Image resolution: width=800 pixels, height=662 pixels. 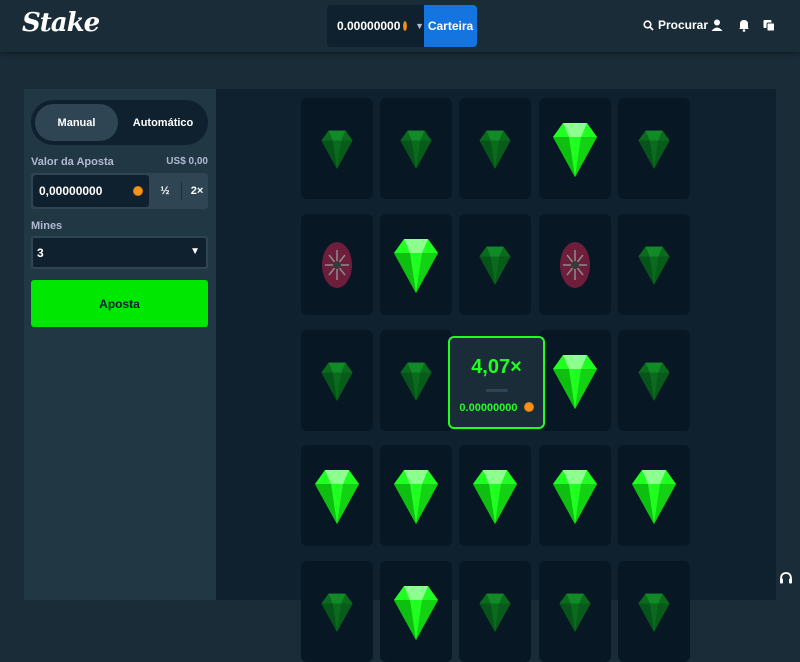 What do you see at coordinates (369, 26) in the screenshot?
I see `balance-amount: 0.00000000` at bounding box center [369, 26].